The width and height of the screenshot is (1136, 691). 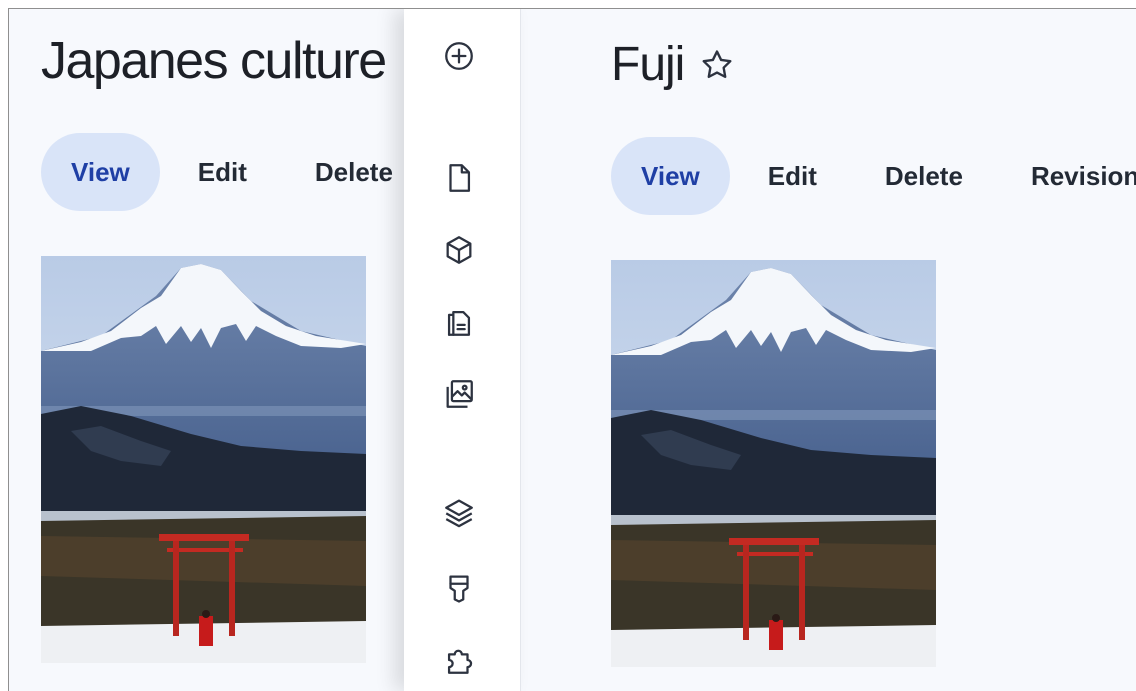 I want to click on tab-bar: View Edit Delete Revisions, so click(x=873, y=176).